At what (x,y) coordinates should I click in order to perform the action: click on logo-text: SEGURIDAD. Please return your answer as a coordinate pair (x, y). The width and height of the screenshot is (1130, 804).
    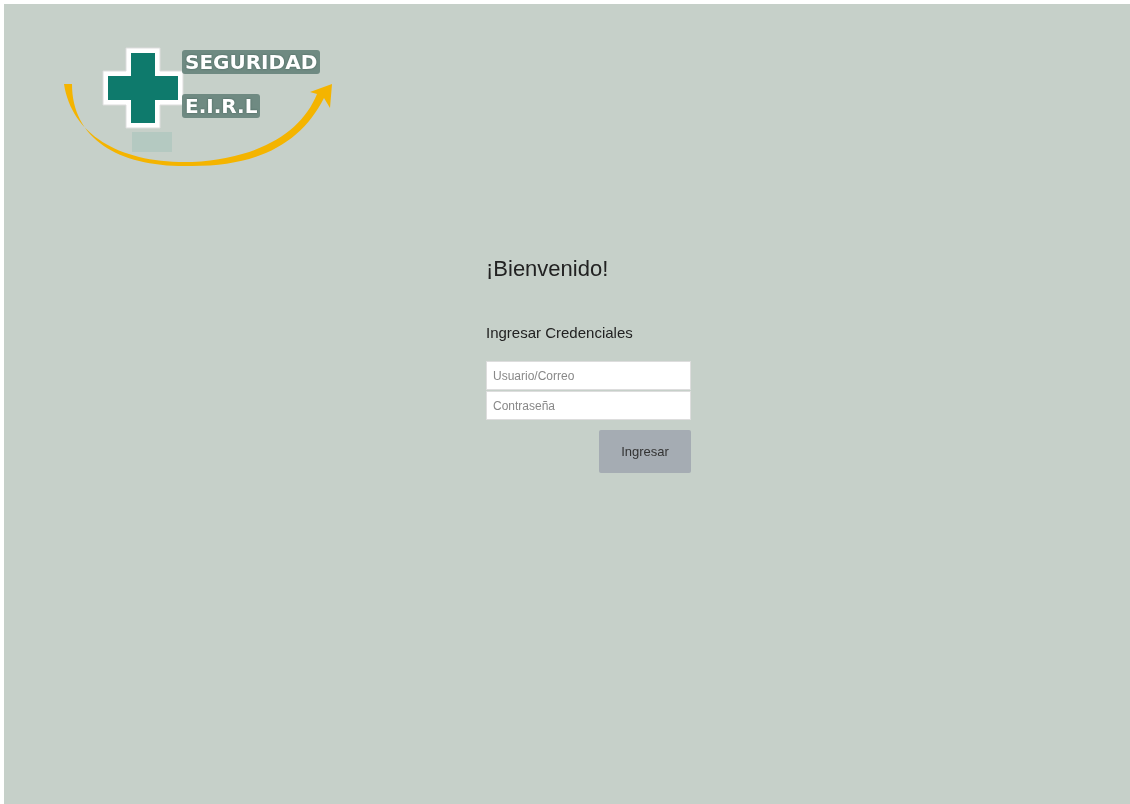
    Looking at the image, I should click on (251, 62).